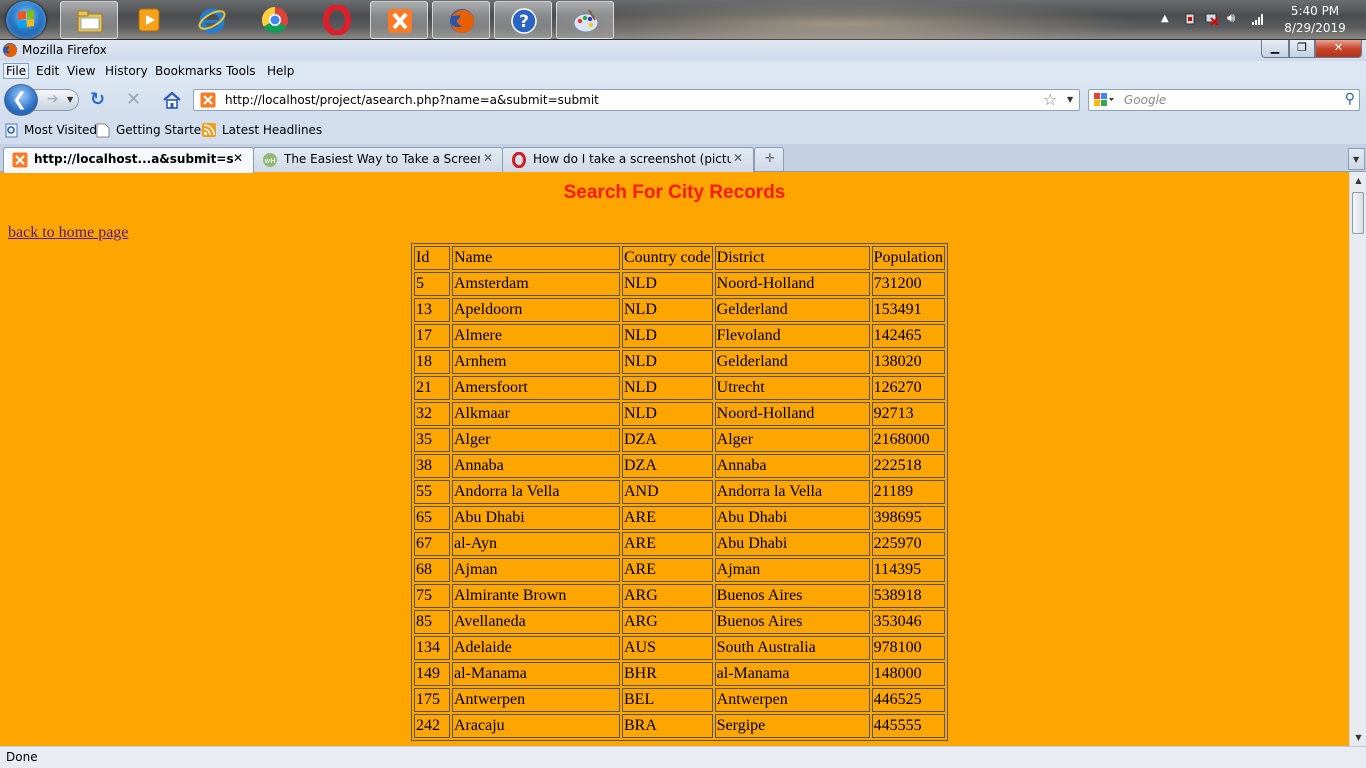  I want to click on cell-population: 148000, so click(908, 674).